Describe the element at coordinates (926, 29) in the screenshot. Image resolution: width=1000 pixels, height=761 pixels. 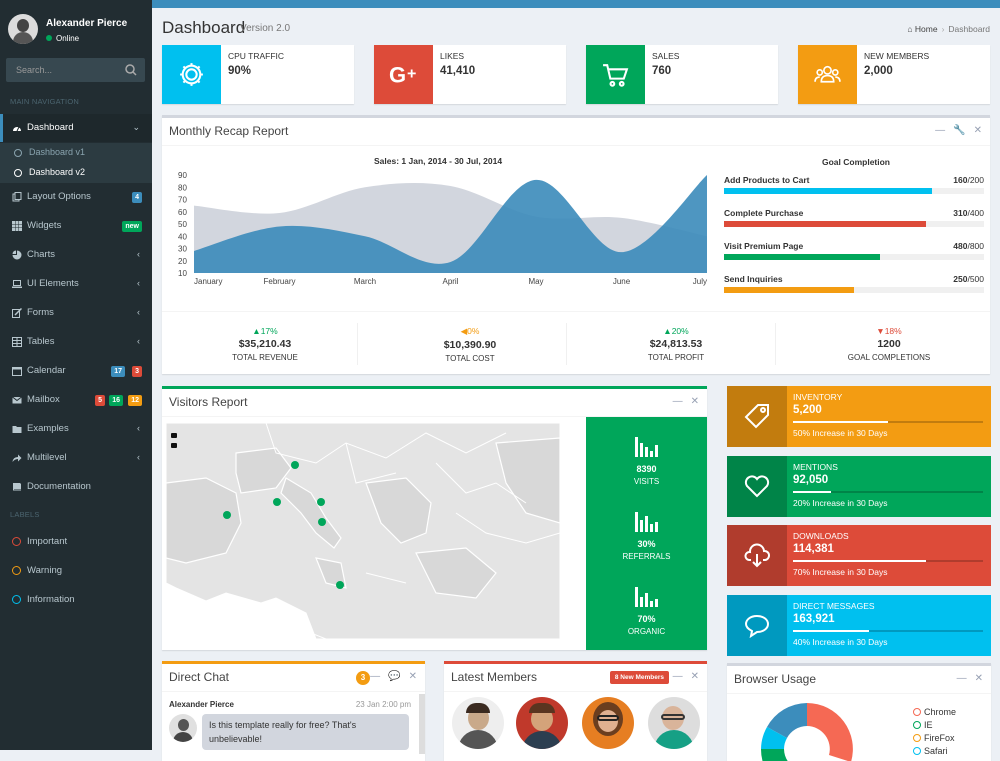
I see `breadcrumb-home: Home` at that location.